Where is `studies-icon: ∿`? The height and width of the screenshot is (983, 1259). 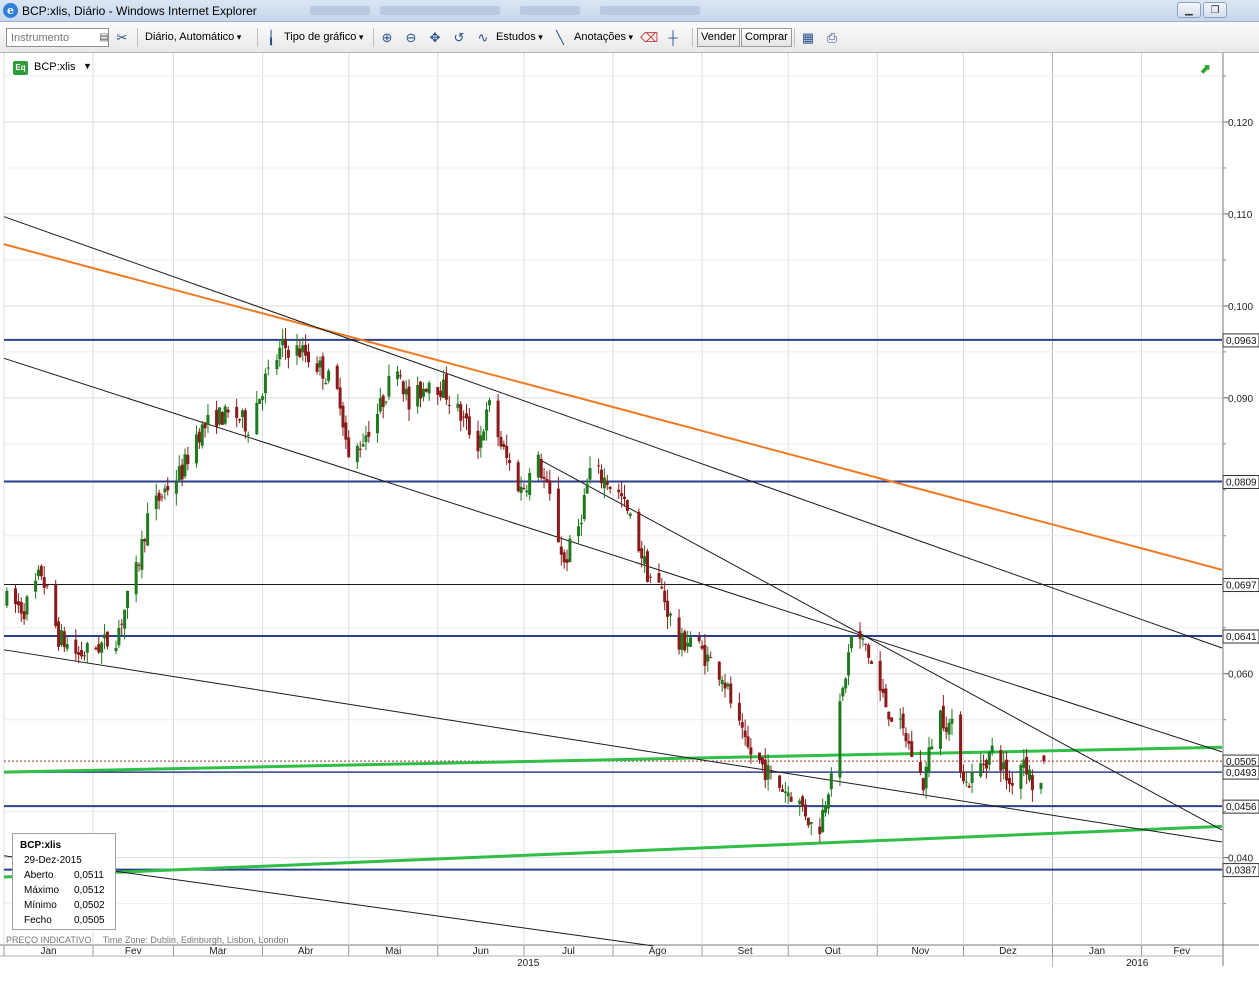
studies-icon: ∿ is located at coordinates (483, 37).